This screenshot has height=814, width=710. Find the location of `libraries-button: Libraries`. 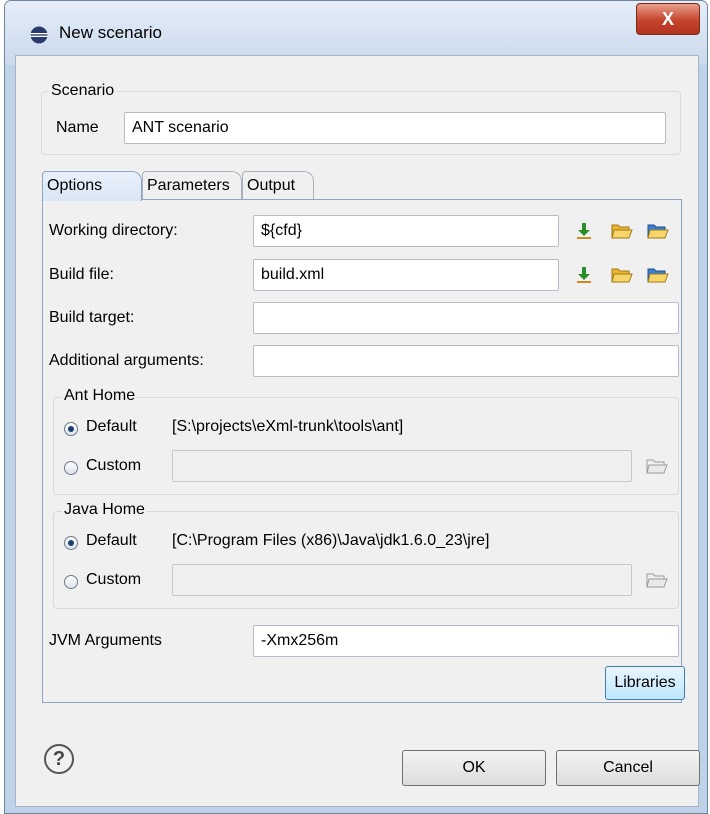

libraries-button: Libraries is located at coordinates (645, 683).